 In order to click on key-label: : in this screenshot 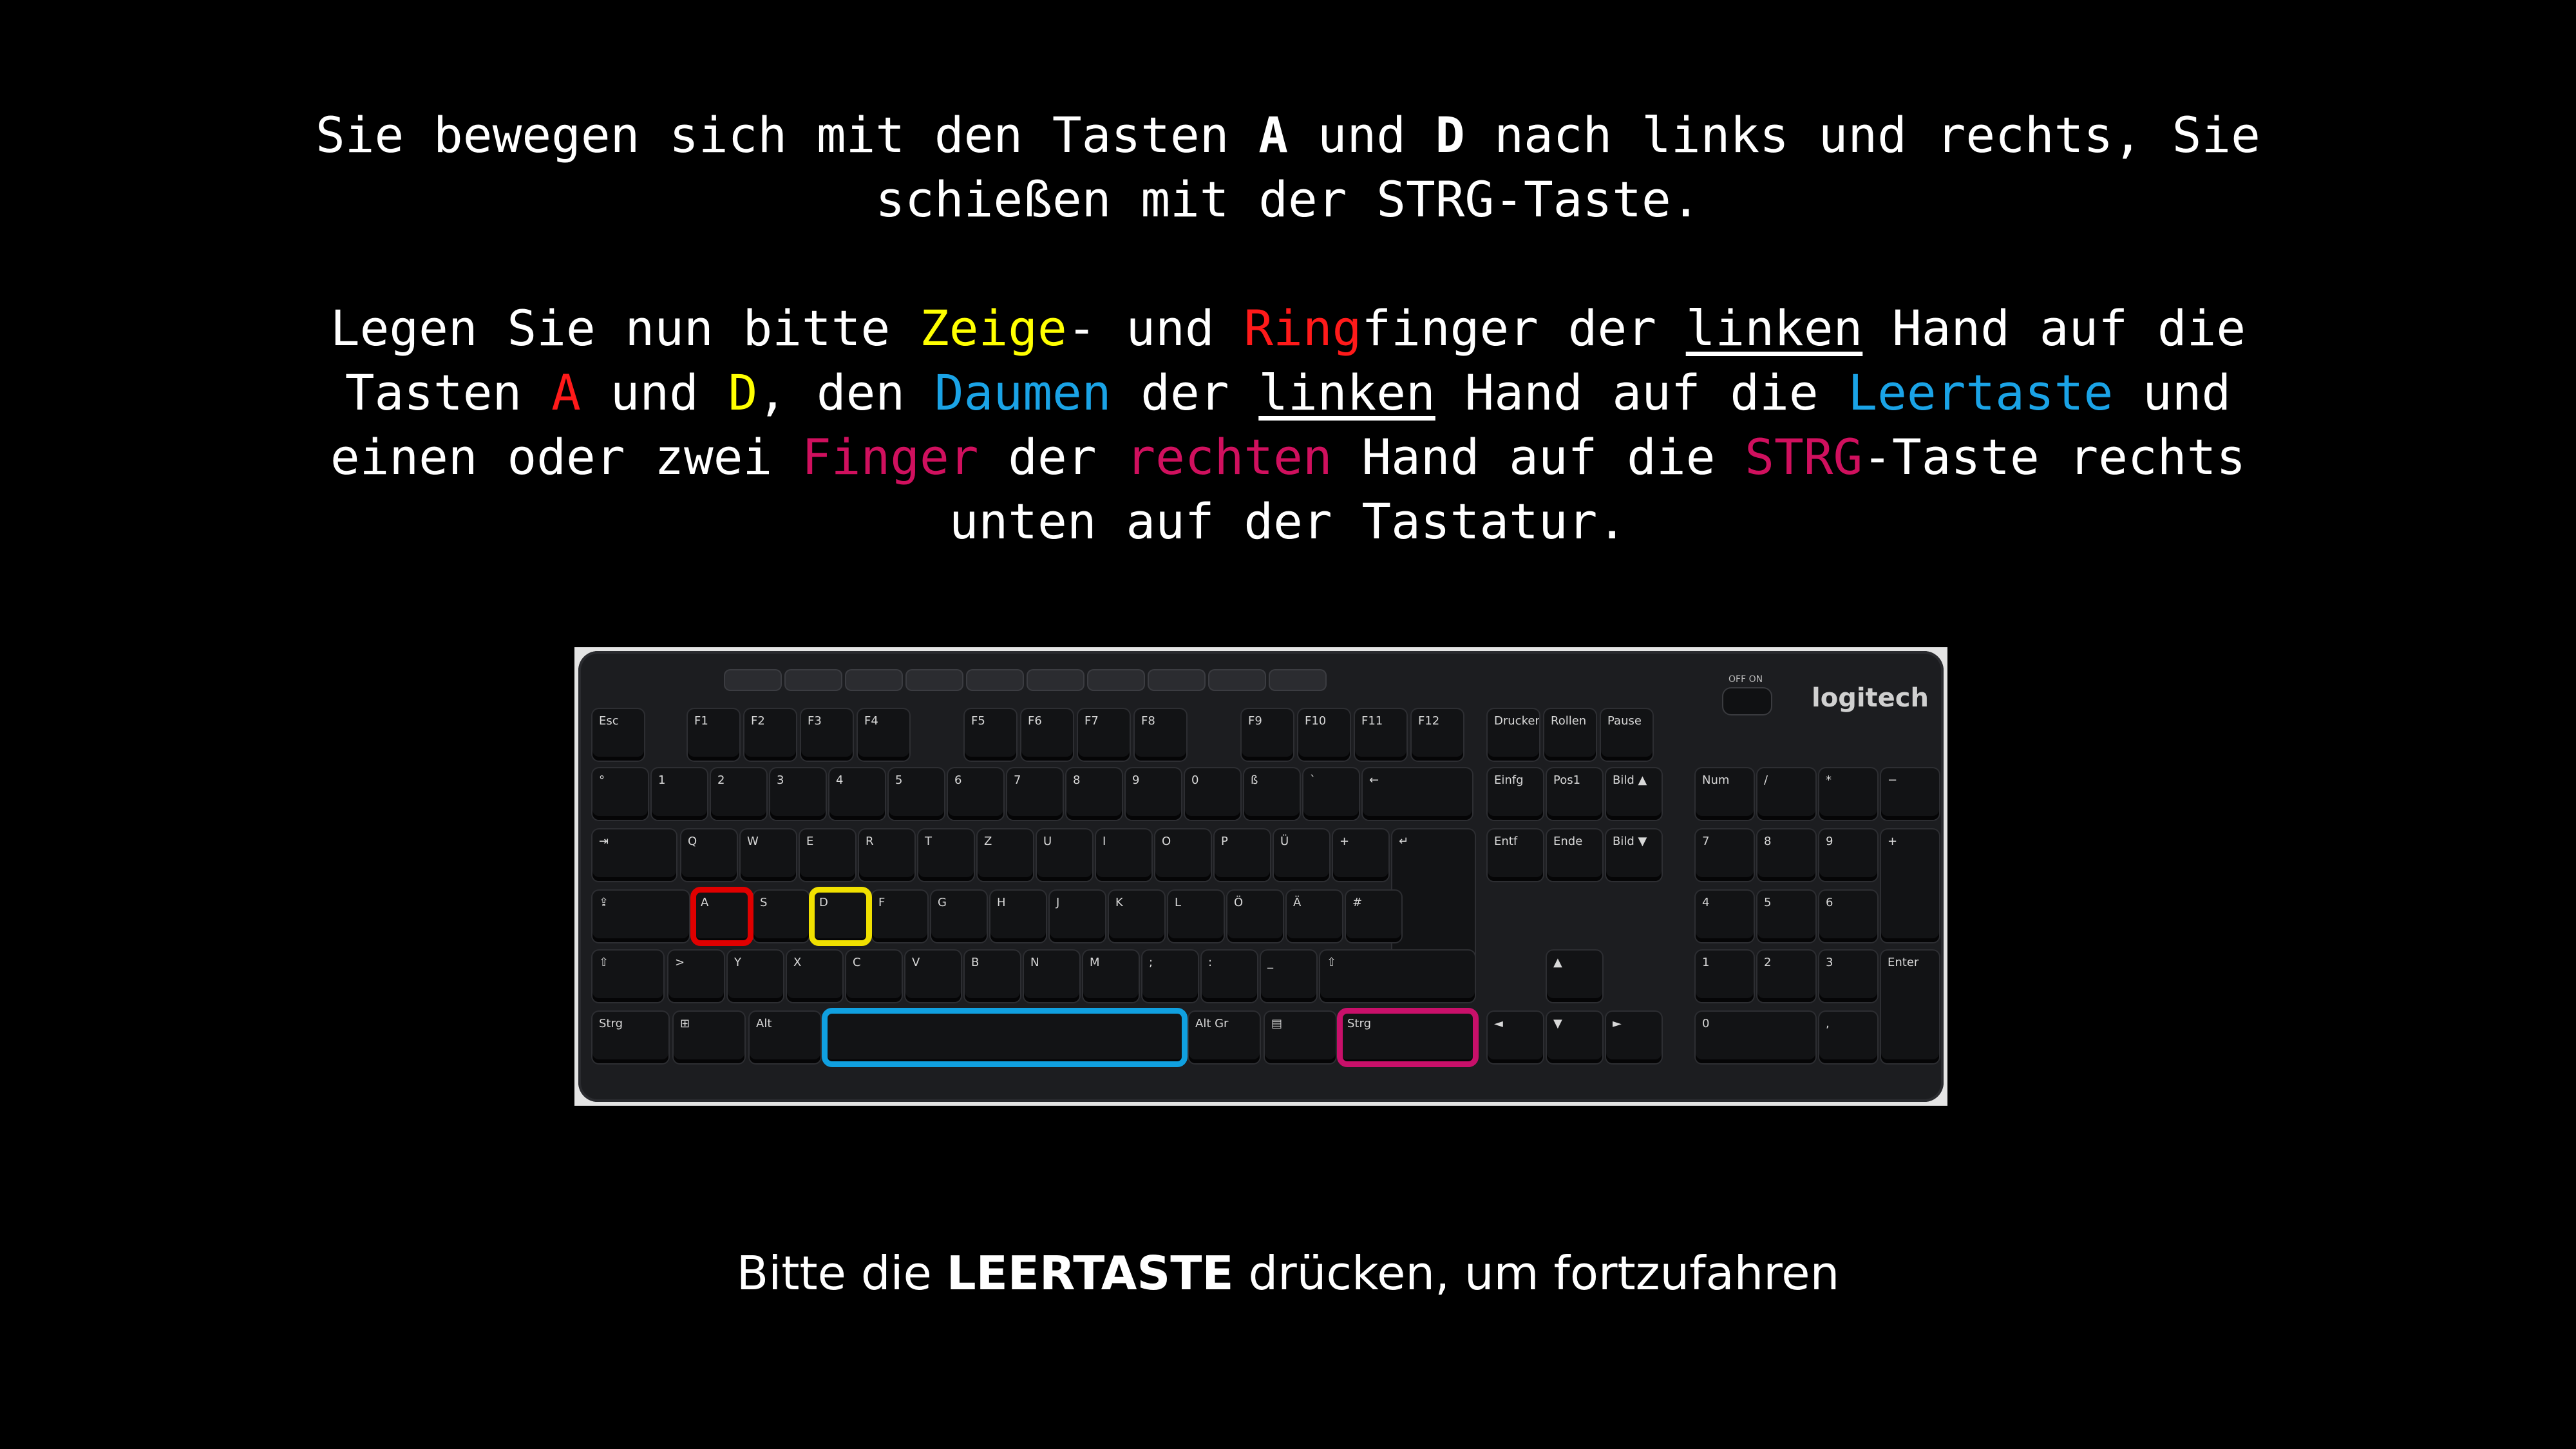, I will do `click(1210, 963)`.